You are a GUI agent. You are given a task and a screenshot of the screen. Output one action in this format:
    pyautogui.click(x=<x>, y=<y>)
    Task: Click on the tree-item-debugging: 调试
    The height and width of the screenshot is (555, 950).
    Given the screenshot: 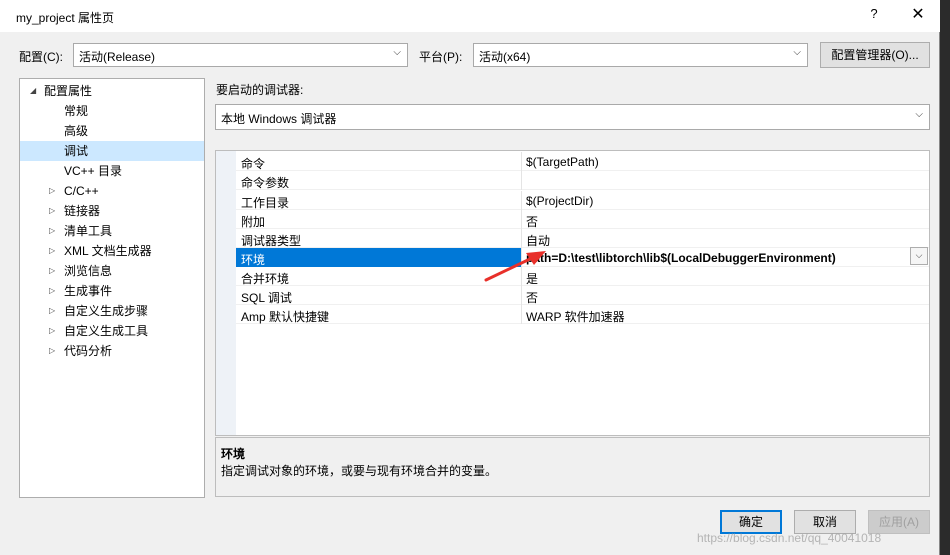 What is the action you would take?
    pyautogui.click(x=112, y=151)
    